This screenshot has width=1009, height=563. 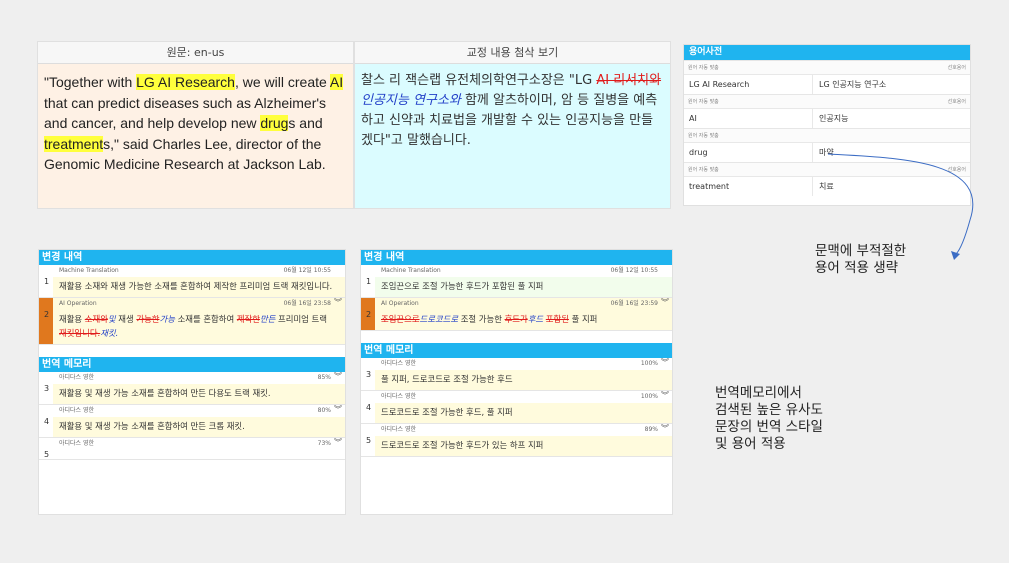 What do you see at coordinates (96, 319) in the screenshot?
I see `deleted-text: 소재와` at bounding box center [96, 319].